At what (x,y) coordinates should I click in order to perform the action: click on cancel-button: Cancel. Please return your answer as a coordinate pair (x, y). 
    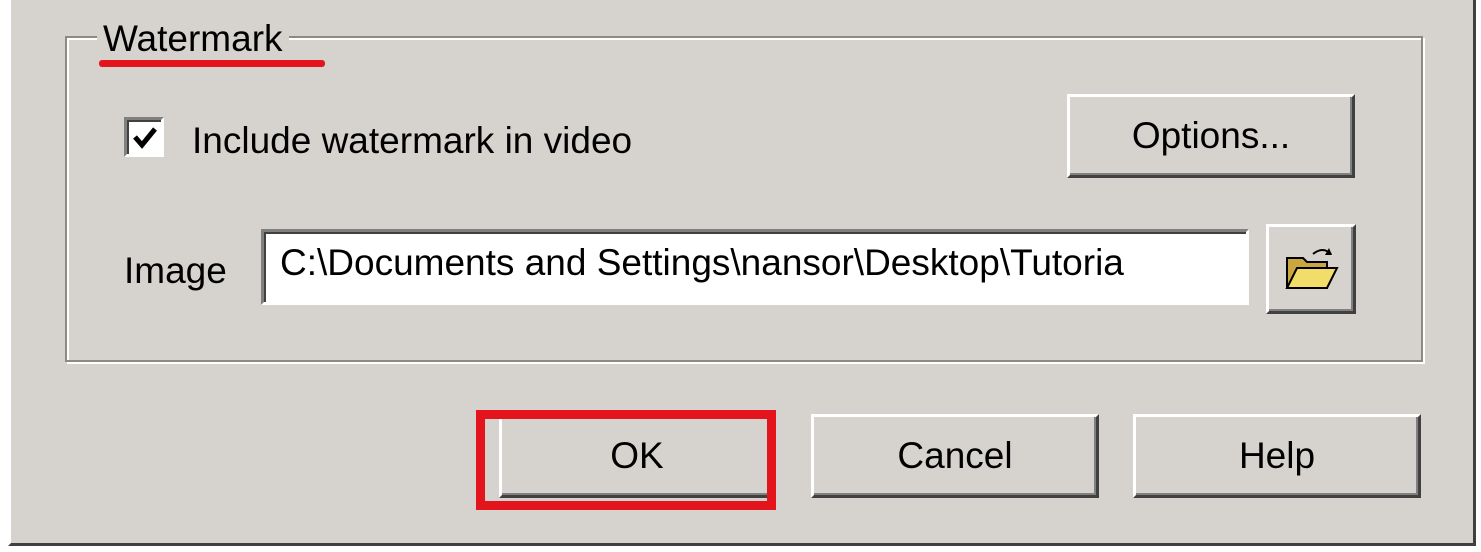
    Looking at the image, I should click on (955, 456).